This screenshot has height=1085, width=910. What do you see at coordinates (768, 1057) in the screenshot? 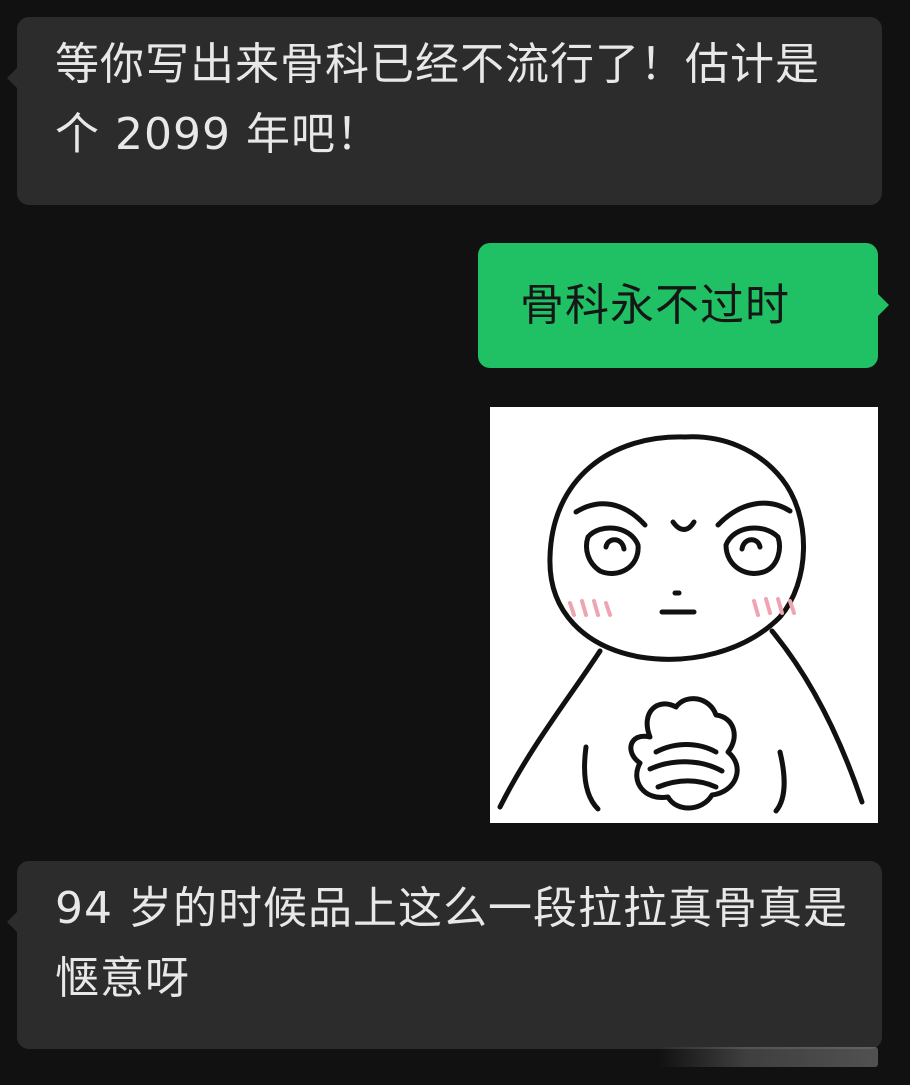
I see `watermark-strip` at bounding box center [768, 1057].